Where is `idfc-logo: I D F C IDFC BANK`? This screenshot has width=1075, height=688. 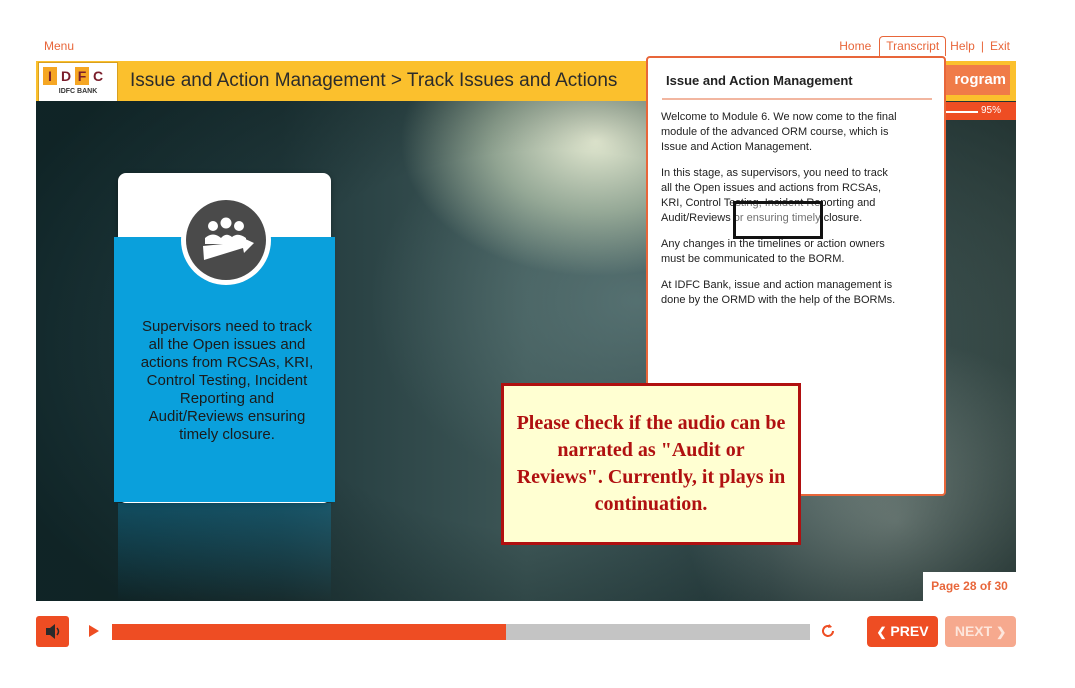 idfc-logo: I D F C IDFC BANK is located at coordinates (78, 82).